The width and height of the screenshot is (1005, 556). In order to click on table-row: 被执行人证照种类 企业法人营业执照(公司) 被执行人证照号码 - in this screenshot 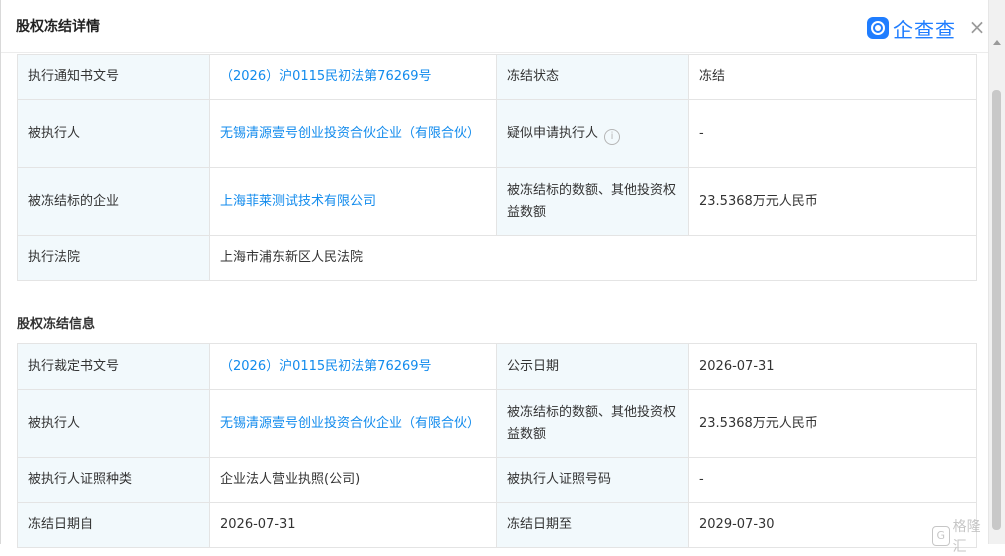, I will do `click(497, 480)`.